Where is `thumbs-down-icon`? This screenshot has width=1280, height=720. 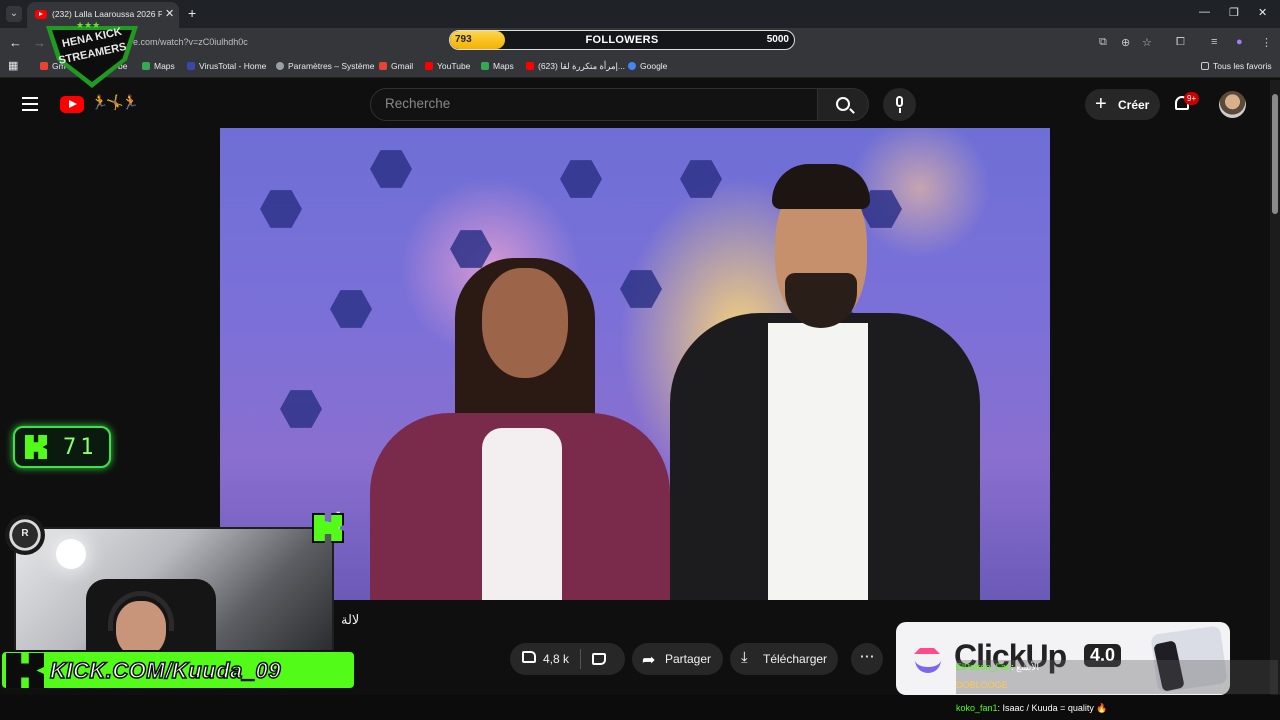
thumbs-down-icon is located at coordinates (599, 659).